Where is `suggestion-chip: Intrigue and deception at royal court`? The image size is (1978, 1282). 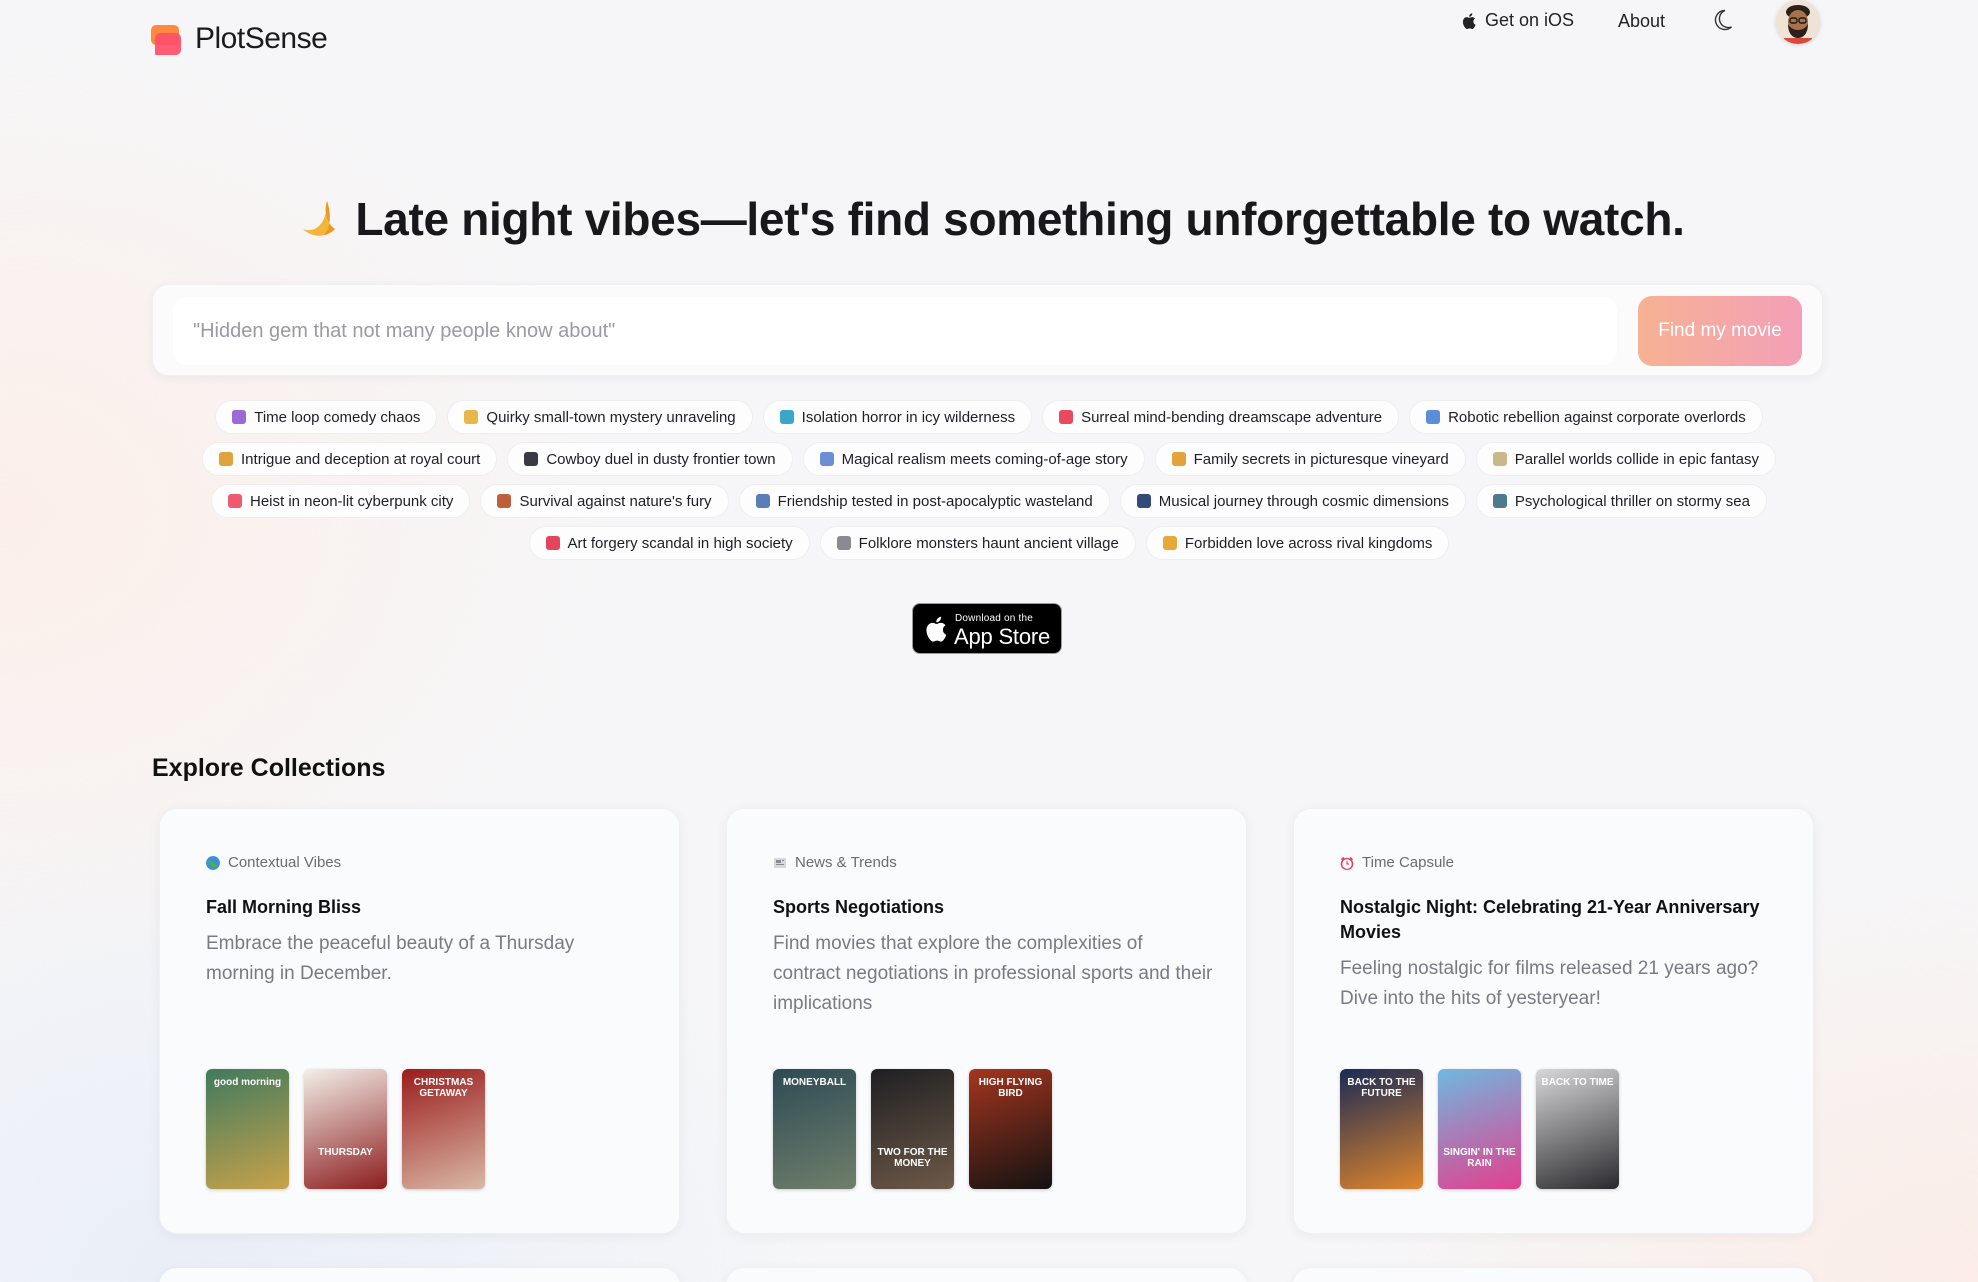
suggestion-chip: Intrigue and deception at royal court is located at coordinates (350, 459).